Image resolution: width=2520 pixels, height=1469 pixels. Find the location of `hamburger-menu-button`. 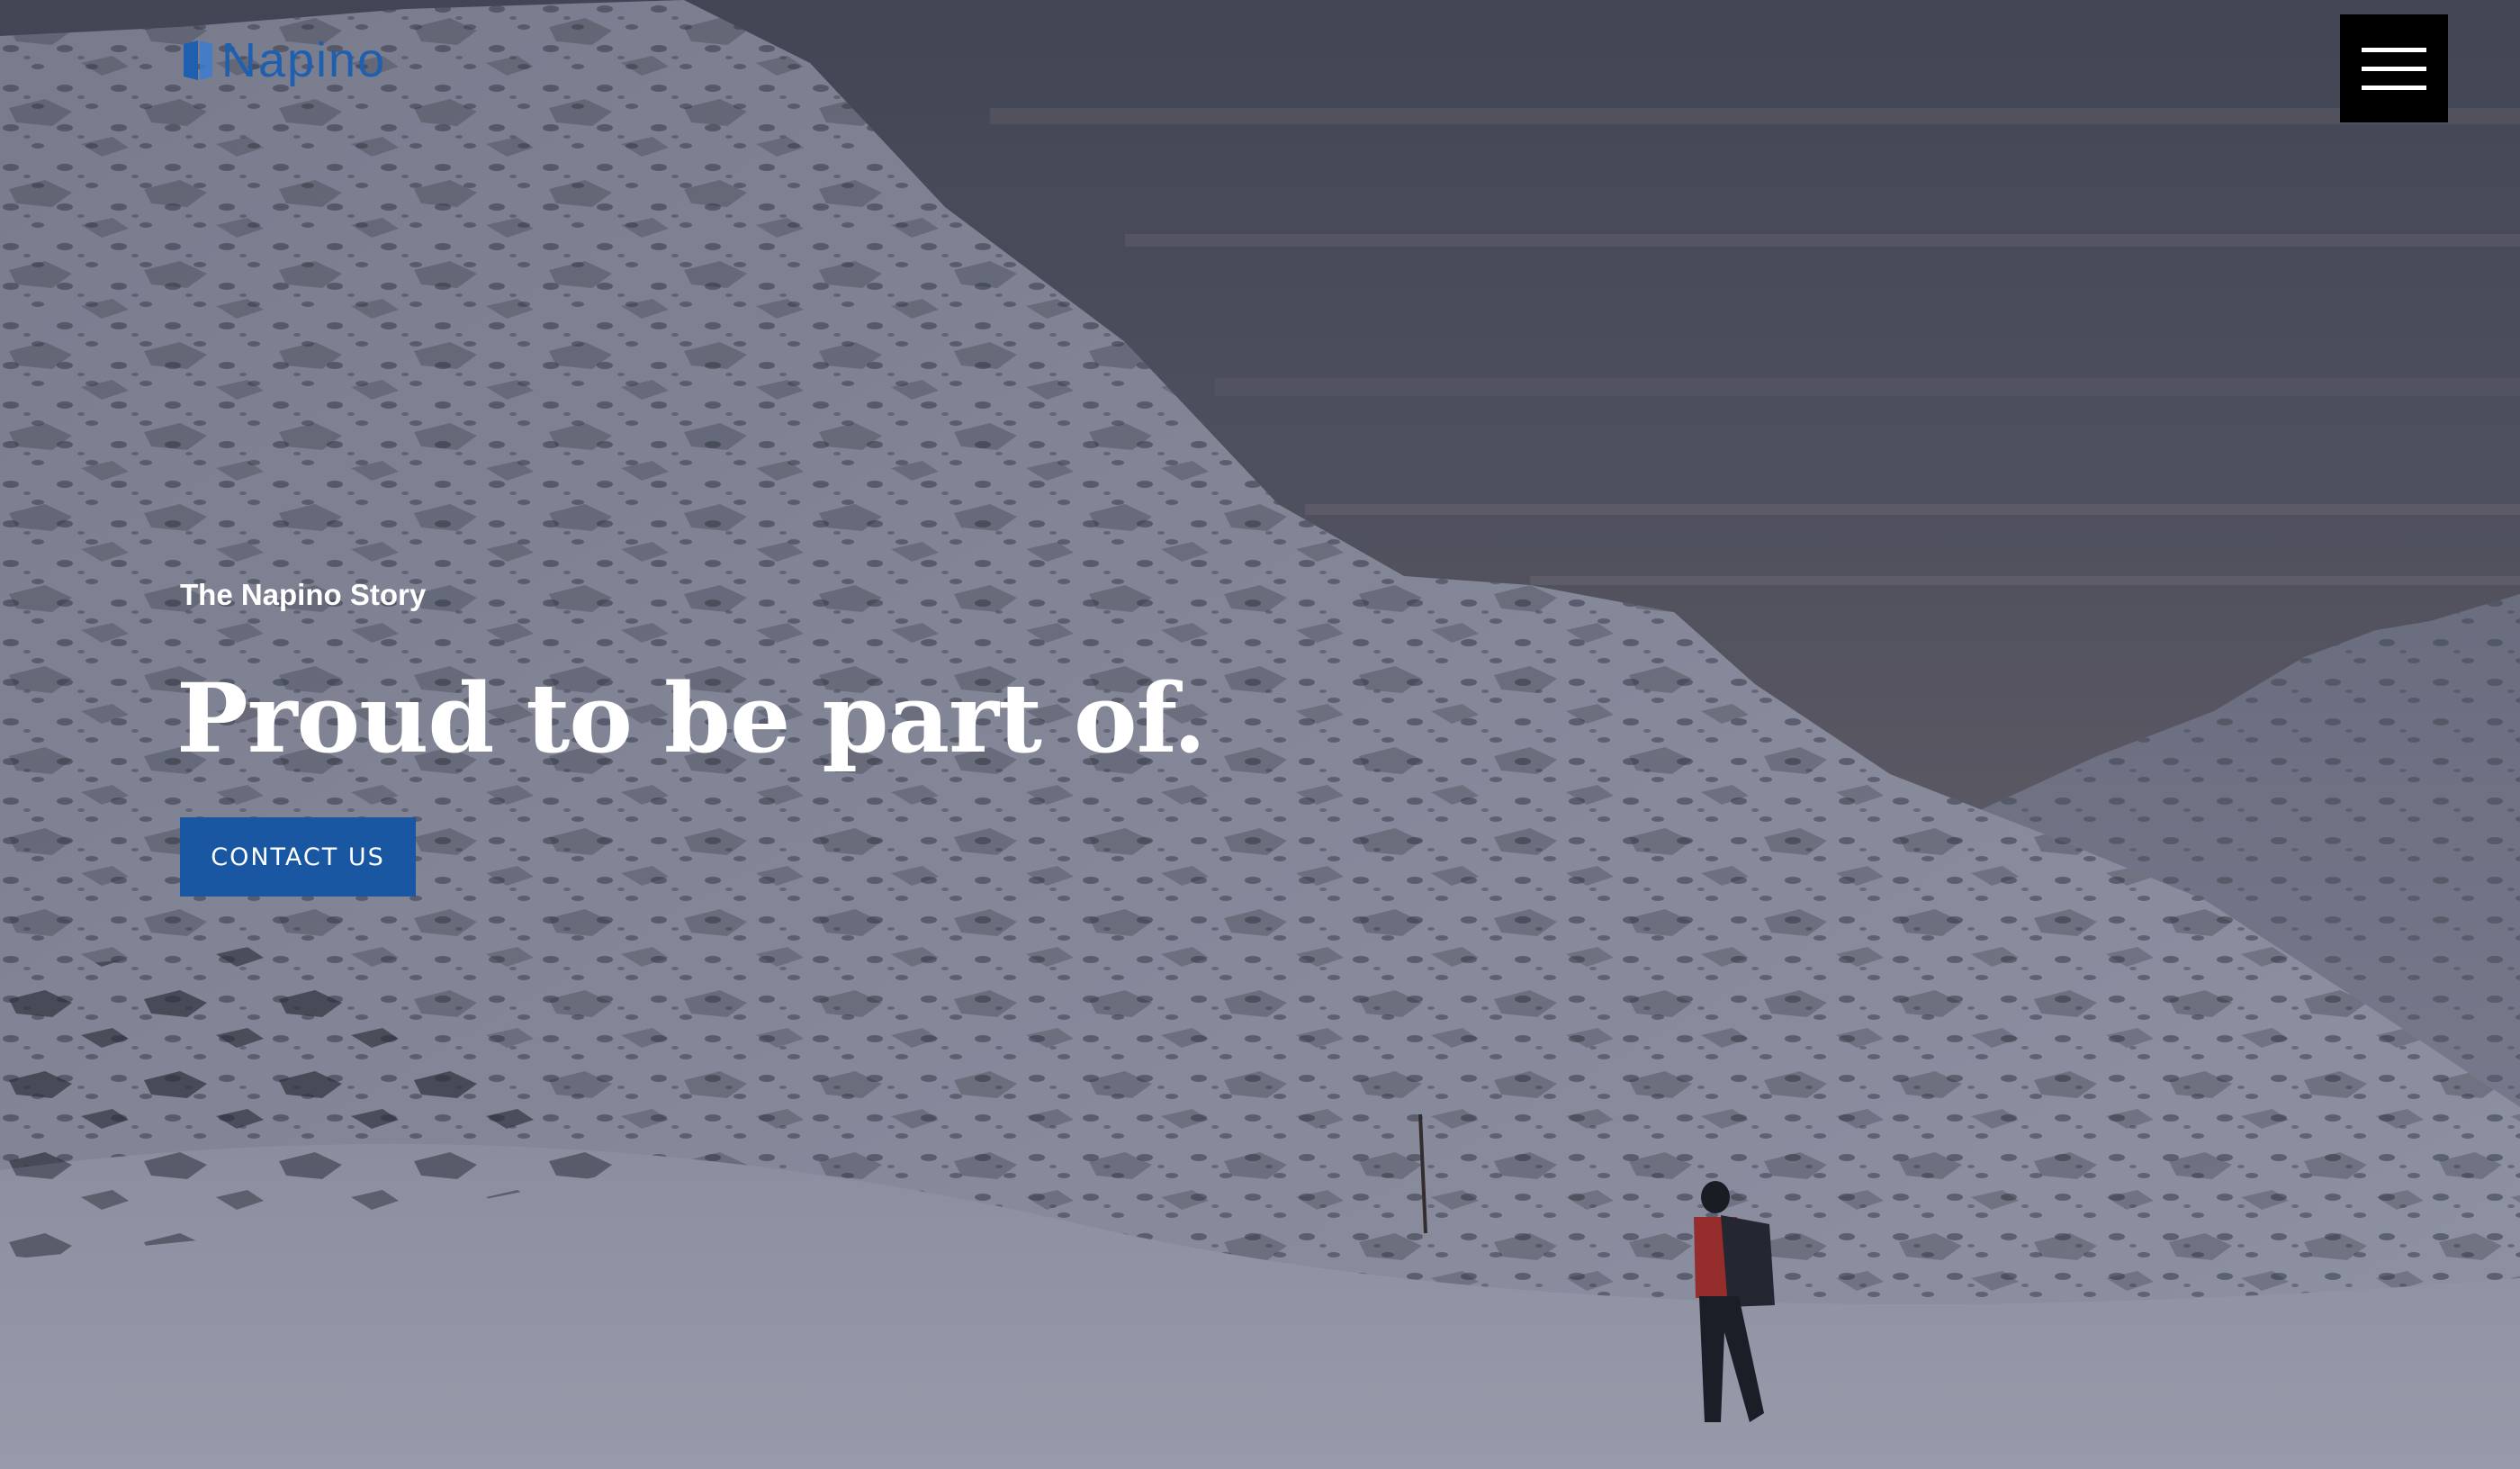

hamburger-menu-button is located at coordinates (2394, 68).